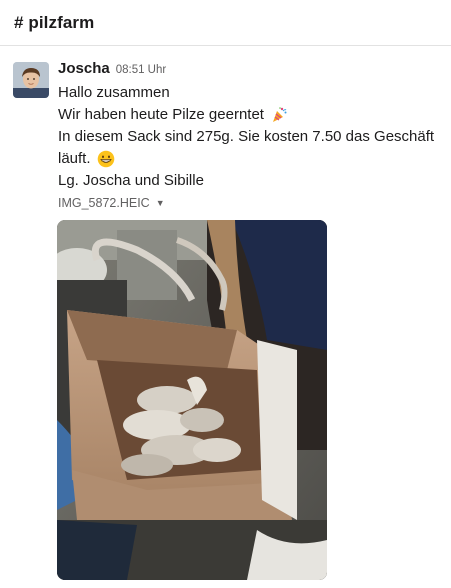  Describe the element at coordinates (279, 115) in the screenshot. I see `party-popper-icon` at that location.